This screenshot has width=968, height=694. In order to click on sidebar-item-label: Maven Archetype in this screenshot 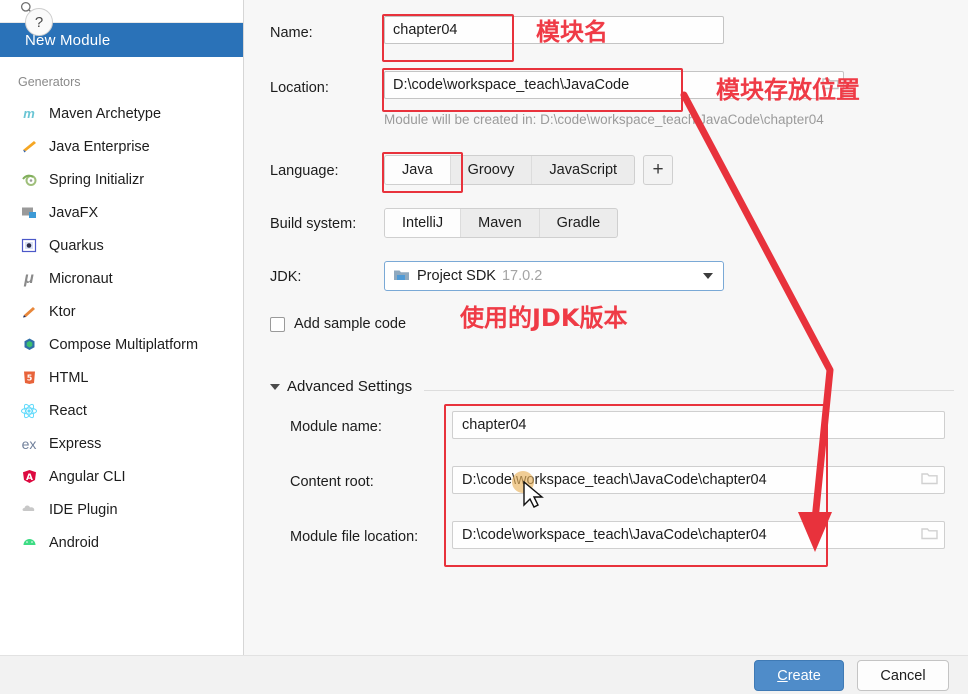, I will do `click(105, 113)`.